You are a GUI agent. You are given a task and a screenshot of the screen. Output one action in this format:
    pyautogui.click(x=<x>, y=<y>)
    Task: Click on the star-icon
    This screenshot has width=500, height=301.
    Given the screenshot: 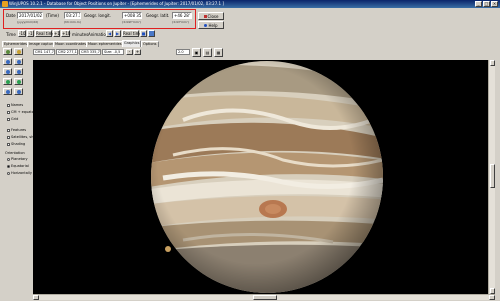 What is the action you would take?
    pyautogui.click(x=19, y=52)
    